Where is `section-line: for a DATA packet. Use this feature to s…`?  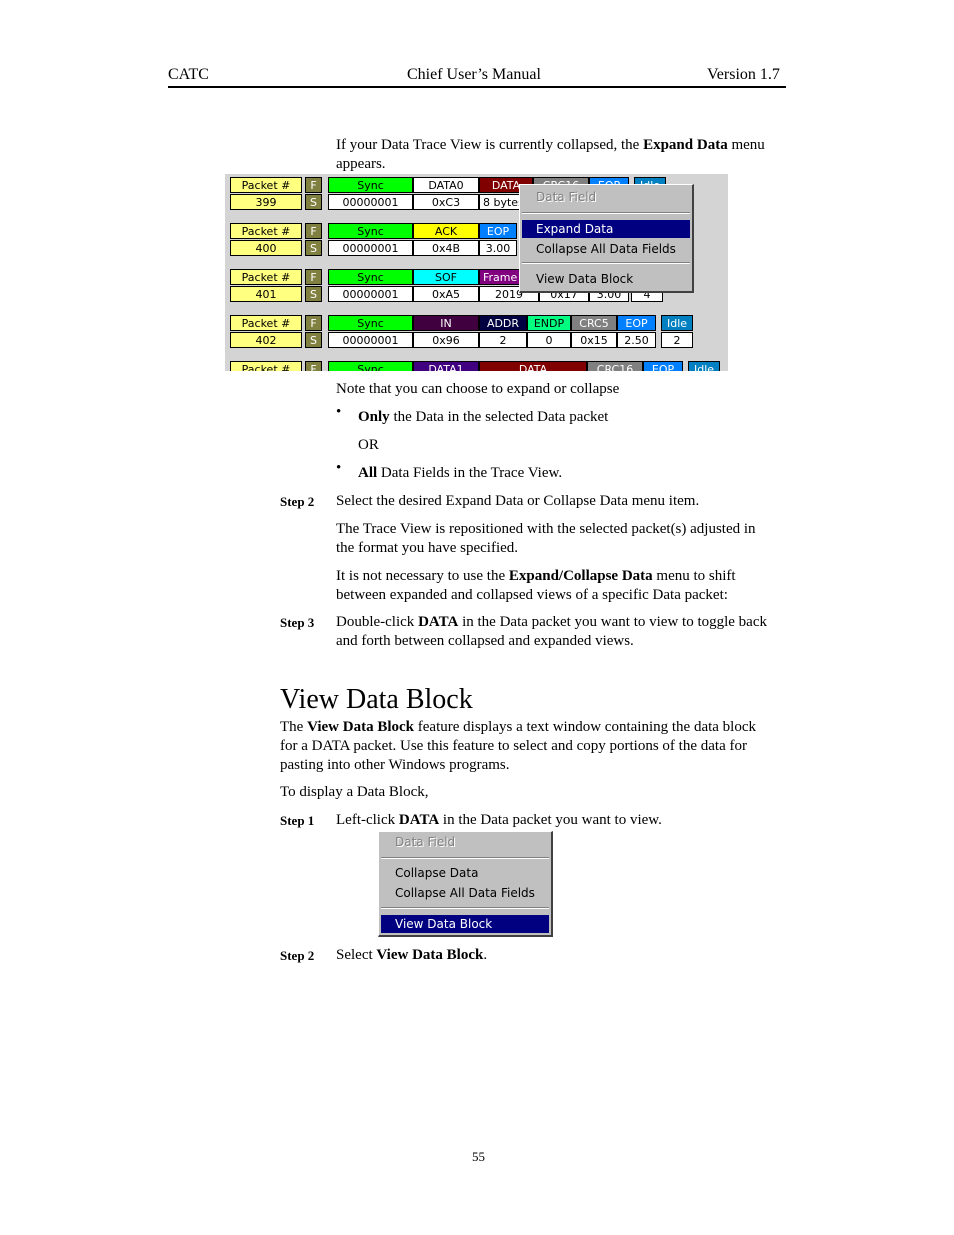 section-line: for a DATA packet. Use this feature to s… is located at coordinates (513, 746).